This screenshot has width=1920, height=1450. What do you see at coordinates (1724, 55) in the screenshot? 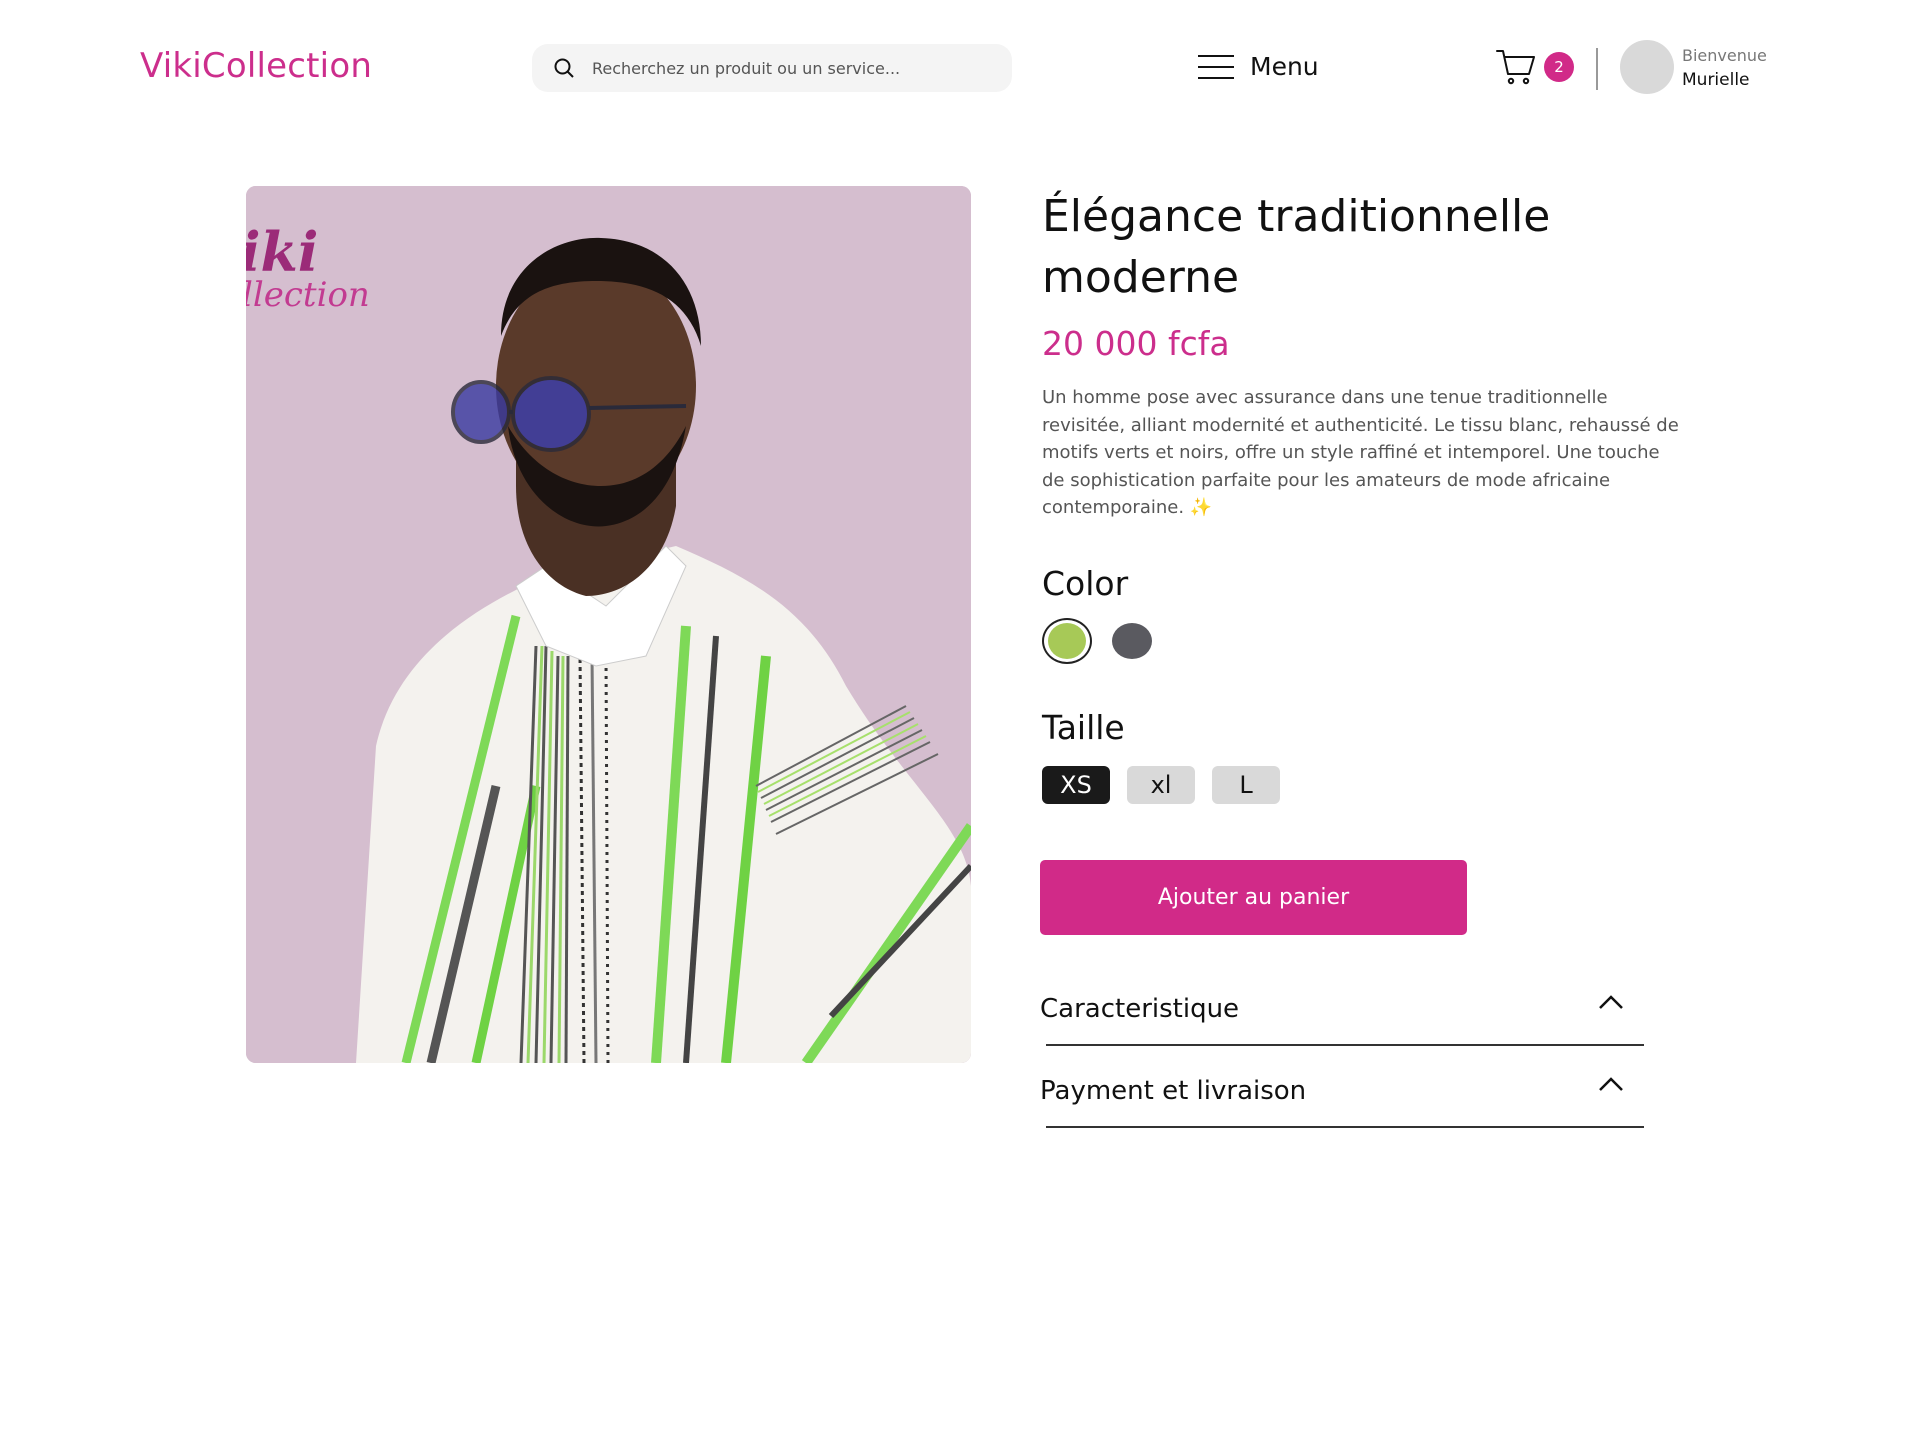
I see `welcome-label: Bienvenue` at bounding box center [1724, 55].